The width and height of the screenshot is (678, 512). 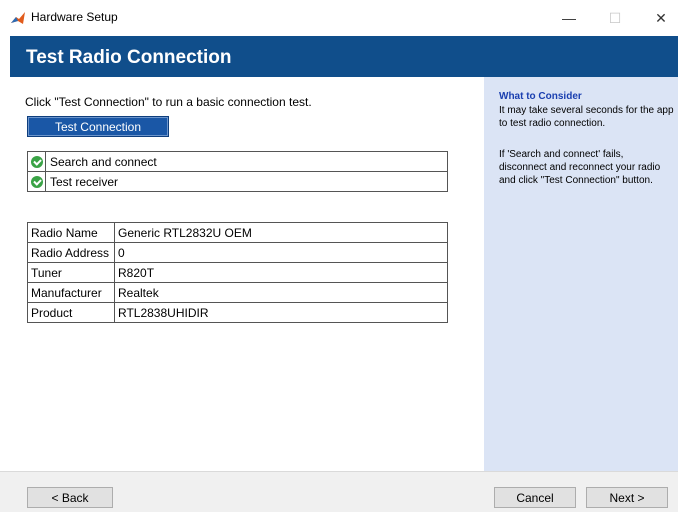 What do you see at coordinates (98, 126) in the screenshot?
I see `test-connection-button: Test Connection` at bounding box center [98, 126].